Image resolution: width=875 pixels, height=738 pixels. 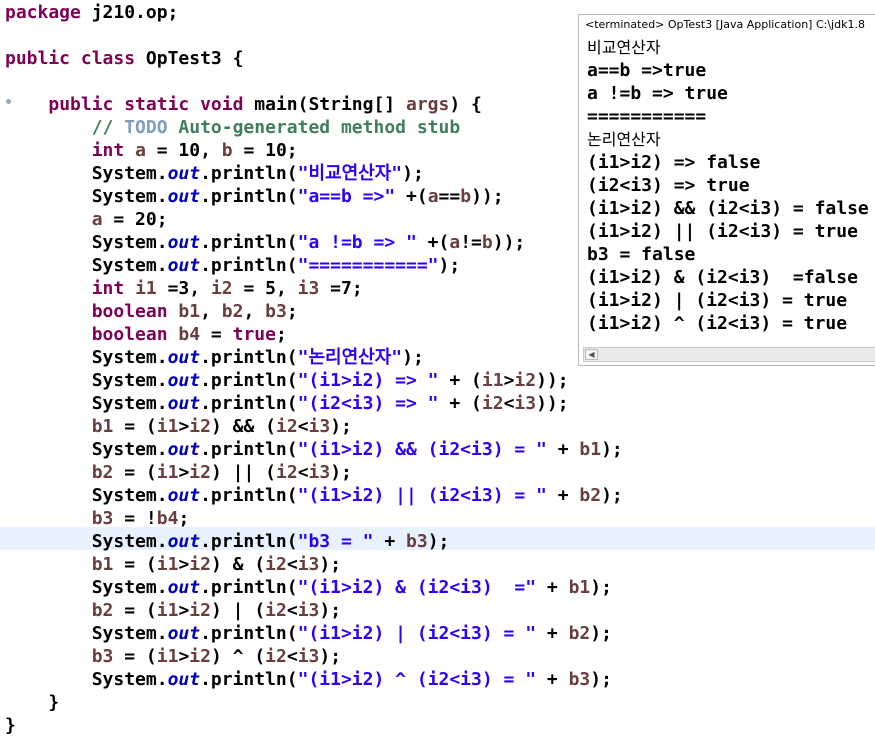 I want to click on code-token: = 20;, so click(x=135, y=219).